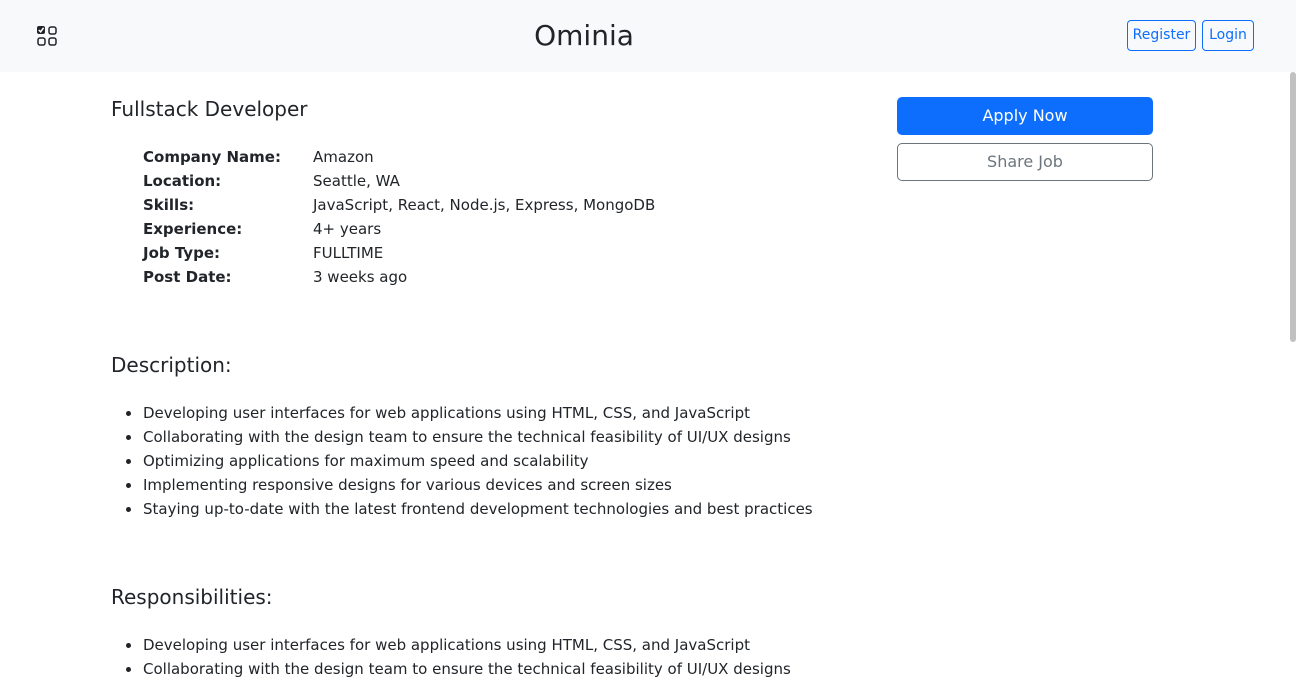 This screenshot has width=1296, height=681. What do you see at coordinates (399, 229) in the screenshot?
I see `detail-row-experience: Experience: 4+ years` at bounding box center [399, 229].